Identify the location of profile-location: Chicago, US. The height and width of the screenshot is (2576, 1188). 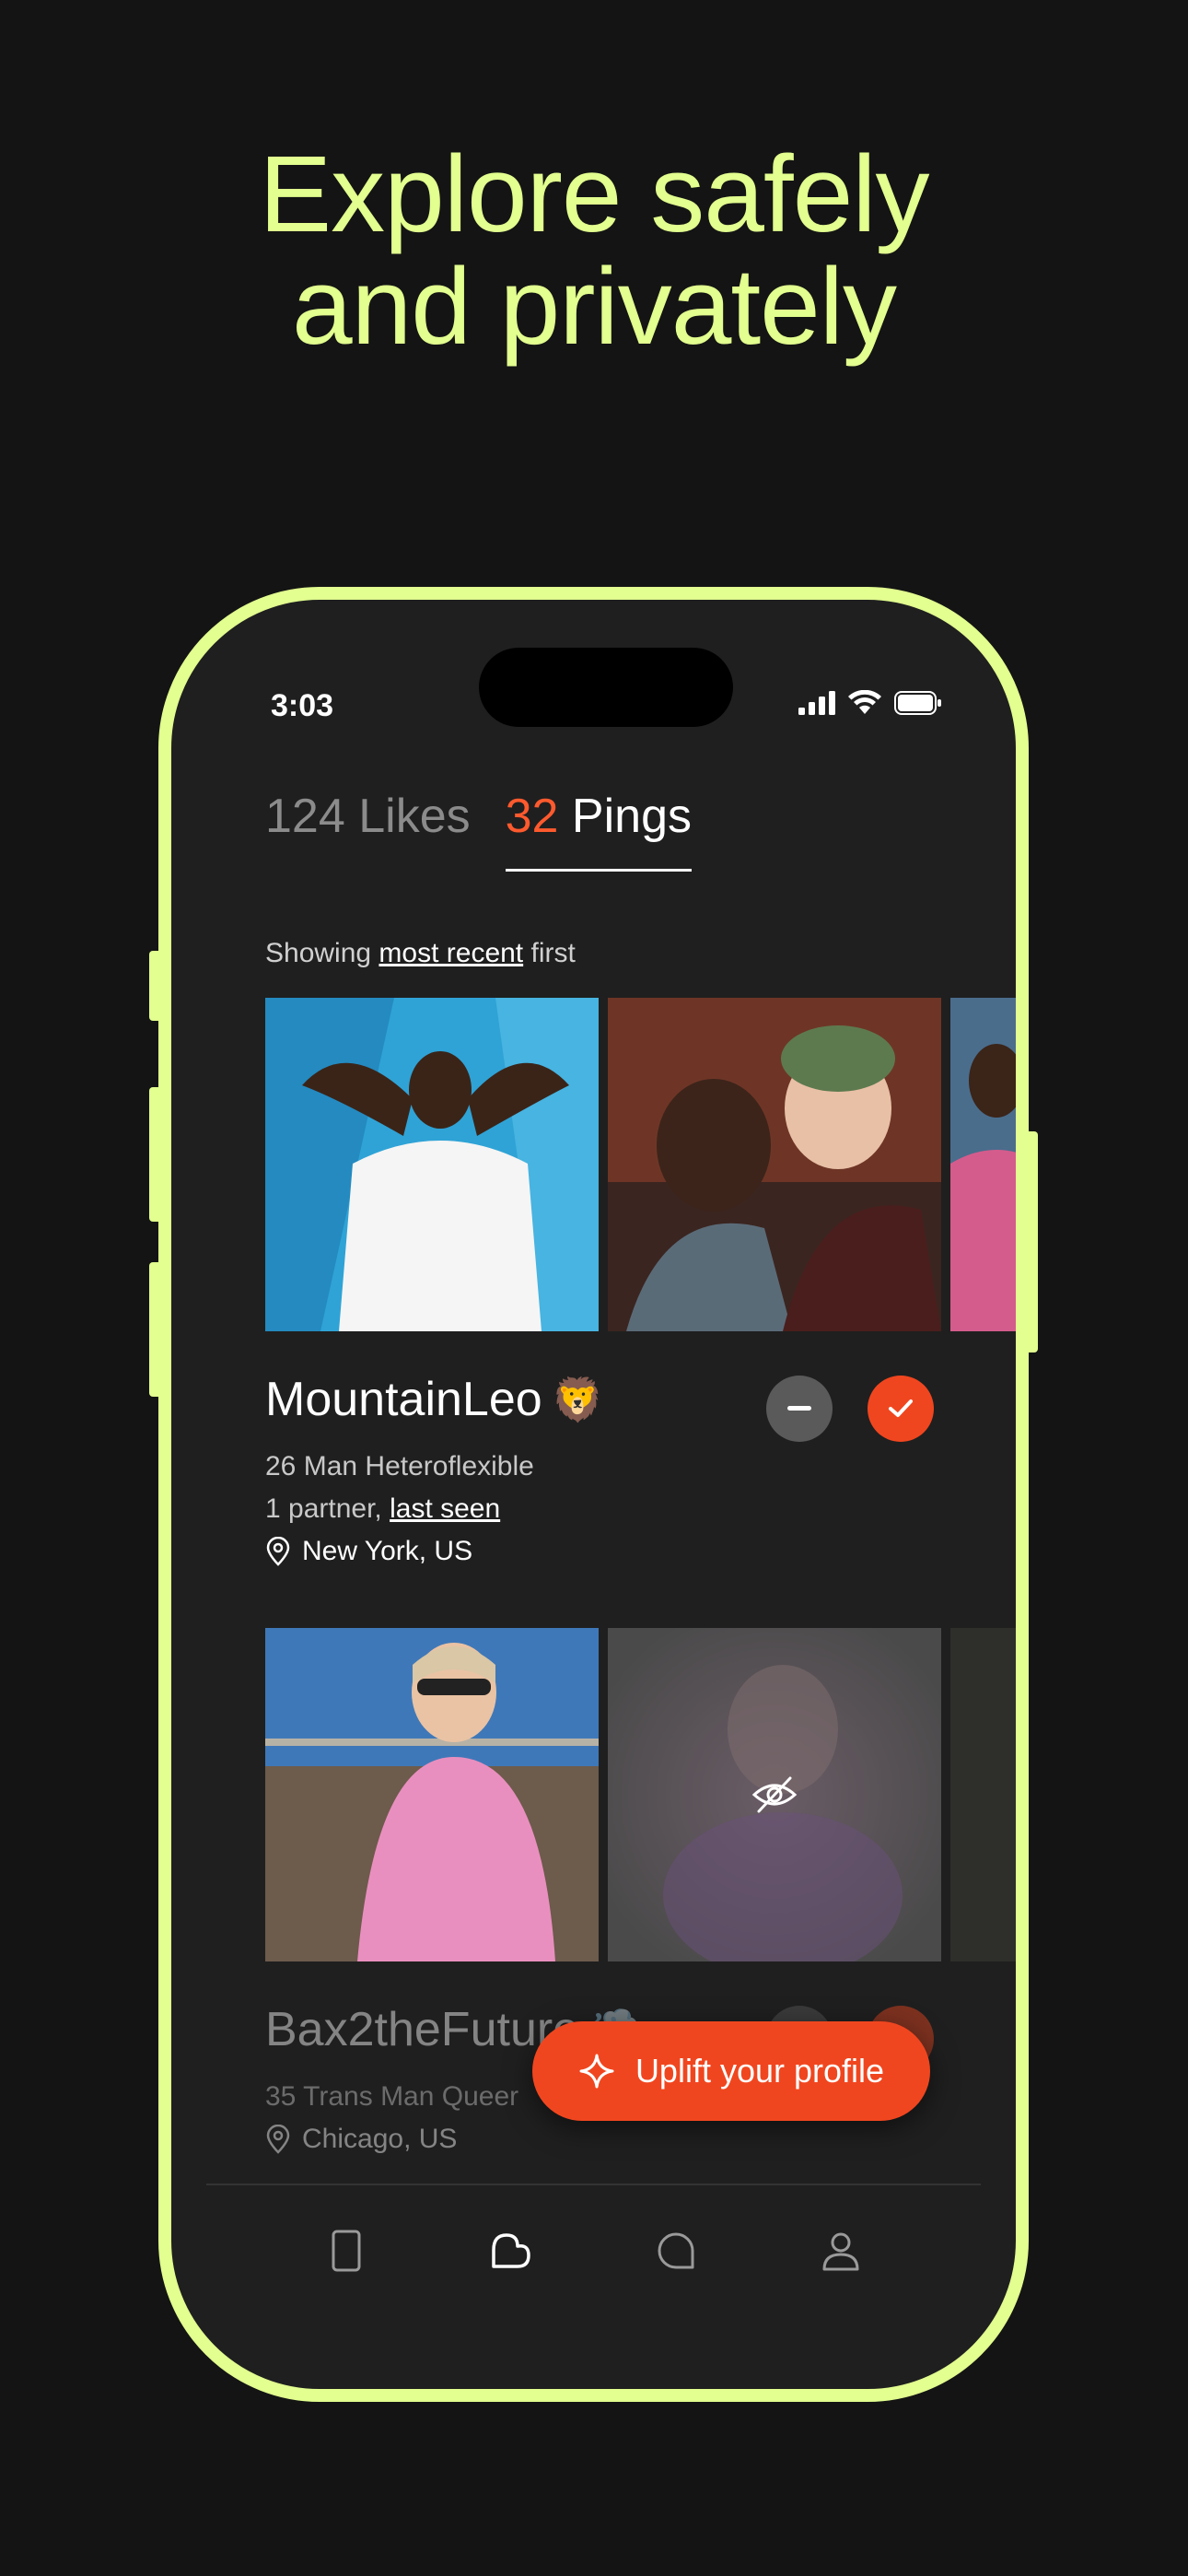
(391, 2139).